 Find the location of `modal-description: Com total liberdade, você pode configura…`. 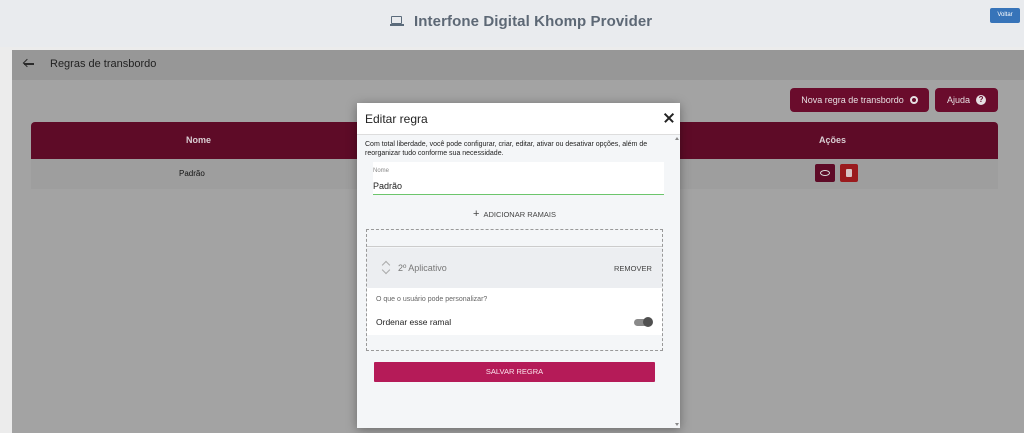

modal-description: Com total liberdade, você pode configura… is located at coordinates (506, 149).